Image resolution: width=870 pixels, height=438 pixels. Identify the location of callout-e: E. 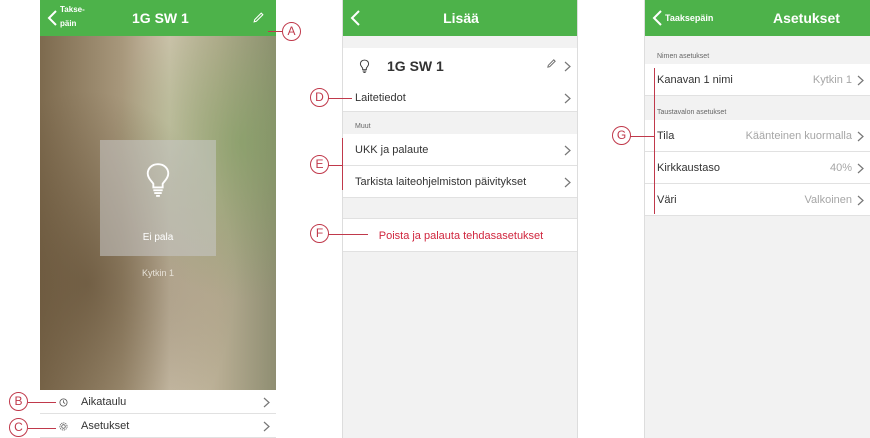
(319, 164).